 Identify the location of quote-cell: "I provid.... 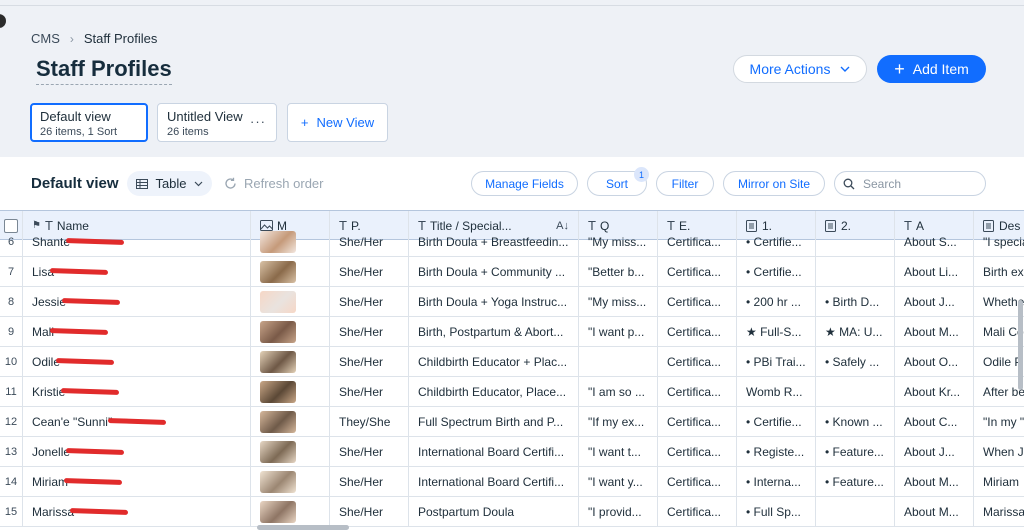
(618, 511).